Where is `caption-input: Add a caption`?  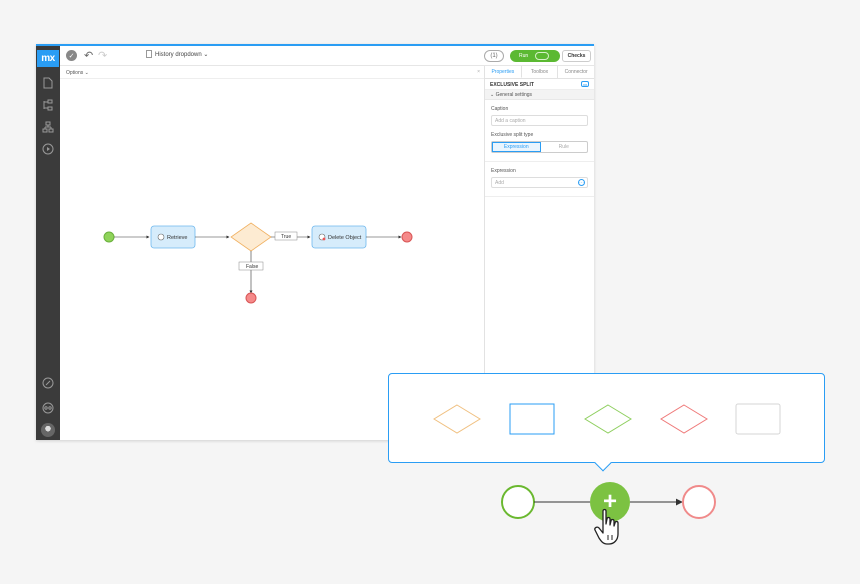 caption-input: Add a caption is located at coordinates (539, 120).